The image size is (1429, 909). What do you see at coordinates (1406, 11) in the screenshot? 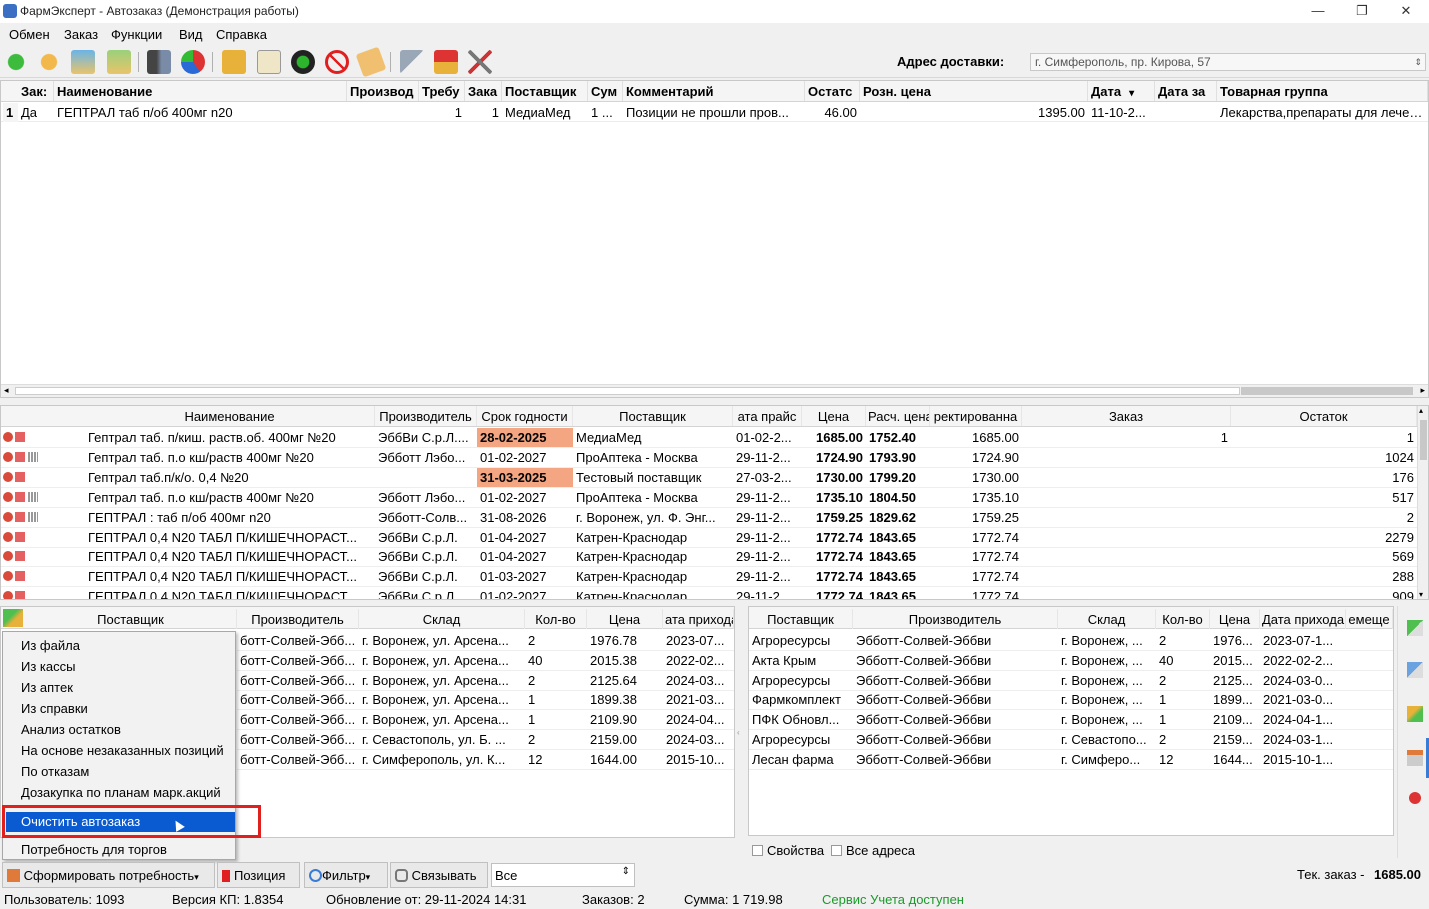
I see `close-button: ✕` at bounding box center [1406, 11].